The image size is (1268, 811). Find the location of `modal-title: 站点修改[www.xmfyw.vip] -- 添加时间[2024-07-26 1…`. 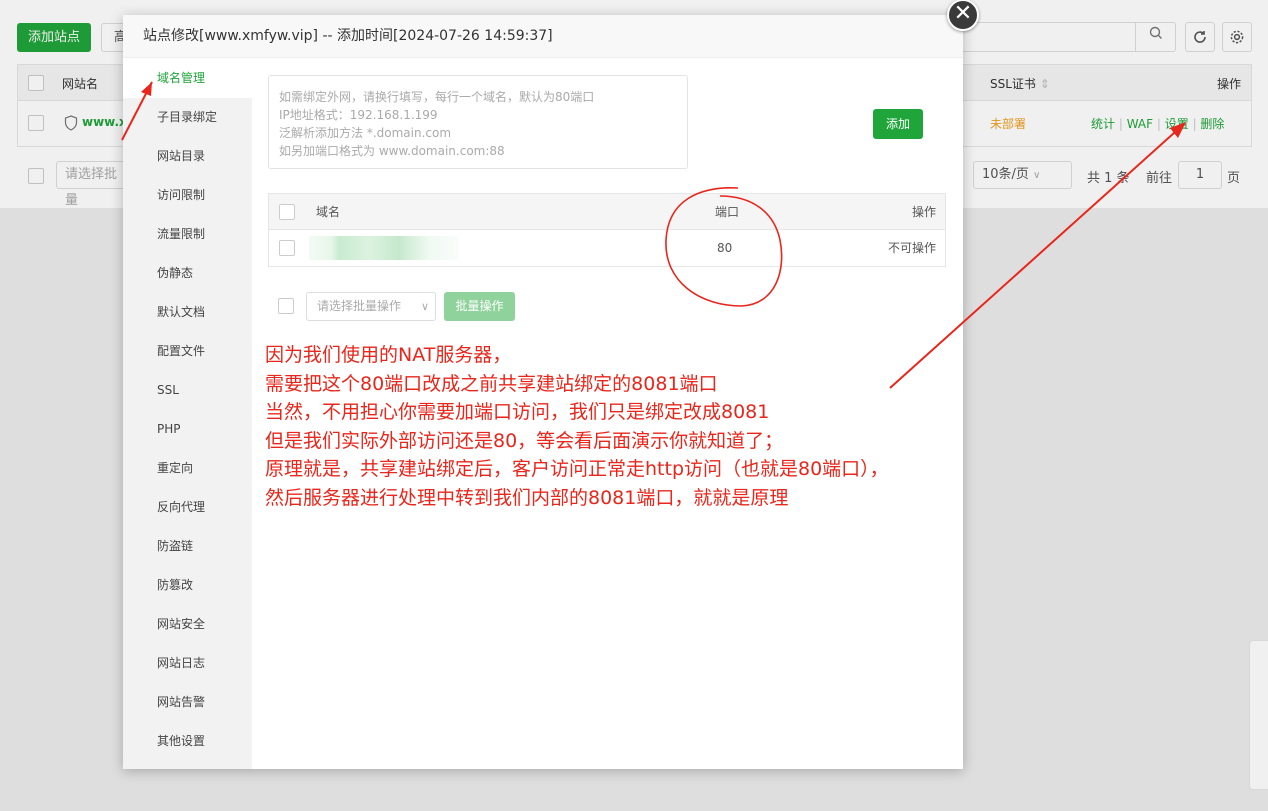

modal-title: 站点修改[www.xmfyw.vip] -- 添加时间[2024-07-26 1… is located at coordinates (543, 36).